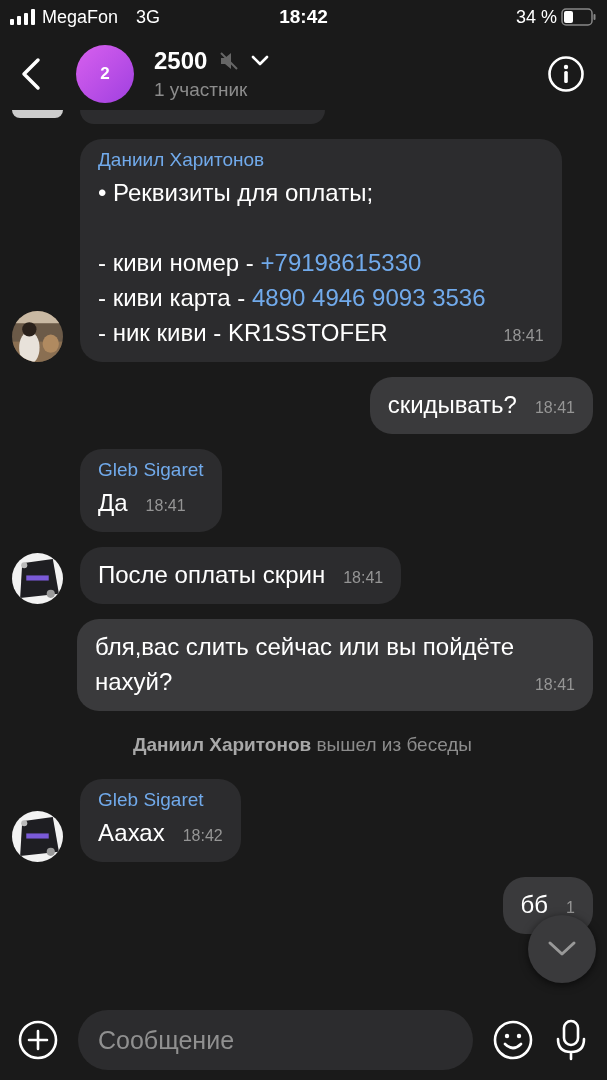 Image resolution: width=607 pixels, height=1080 pixels. Describe the element at coordinates (513, 1040) in the screenshot. I see `smiley-icon` at that location.